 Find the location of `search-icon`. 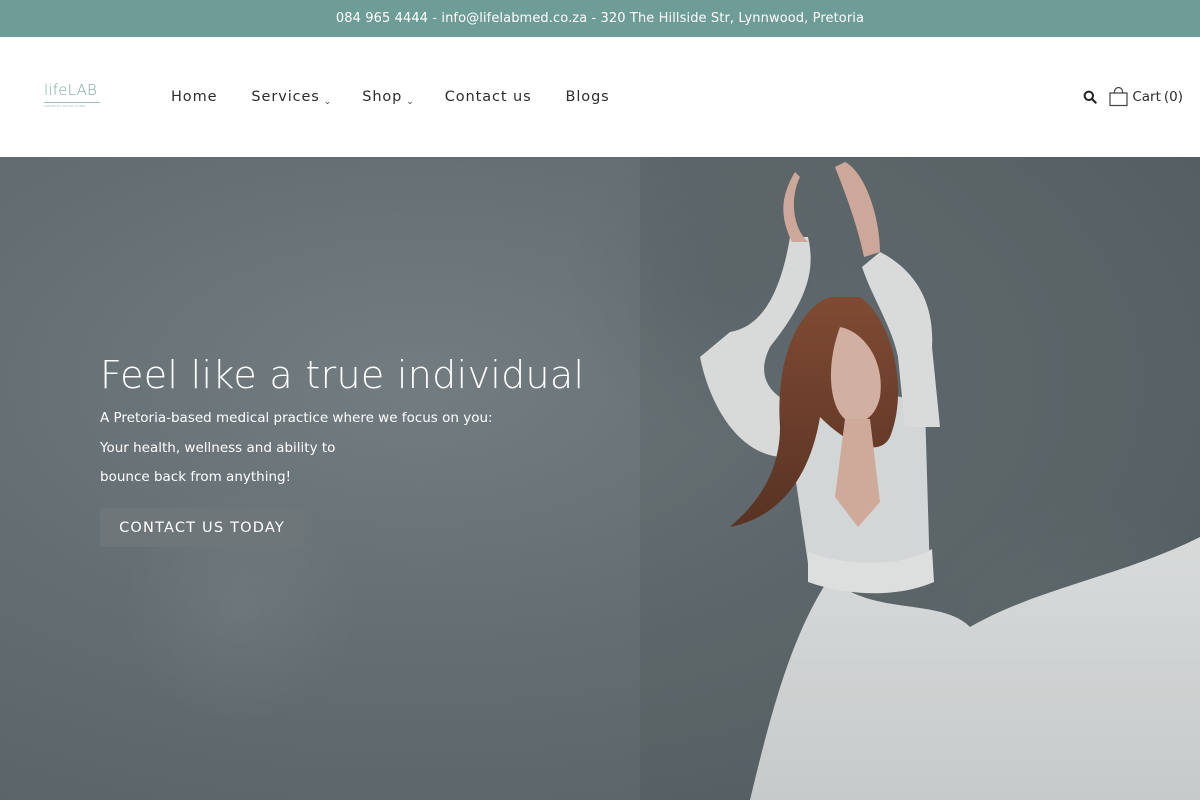

search-icon is located at coordinates (1090, 97).